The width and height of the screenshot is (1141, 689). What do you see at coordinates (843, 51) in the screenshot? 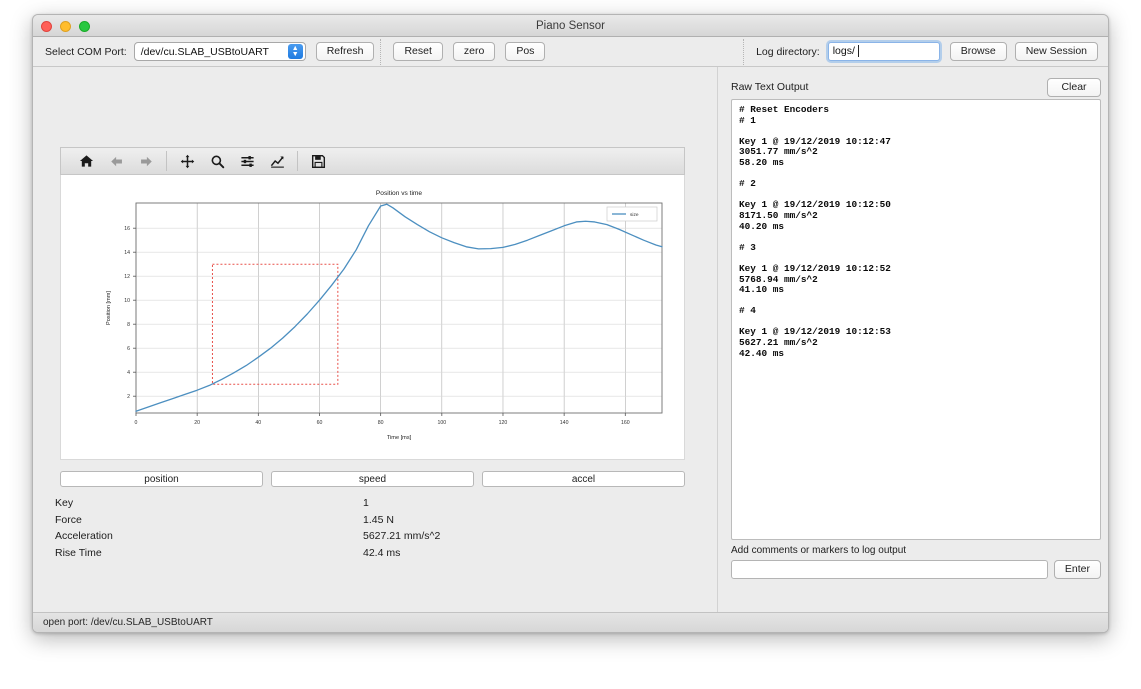
I see `log-directory-value: logs/` at bounding box center [843, 51].